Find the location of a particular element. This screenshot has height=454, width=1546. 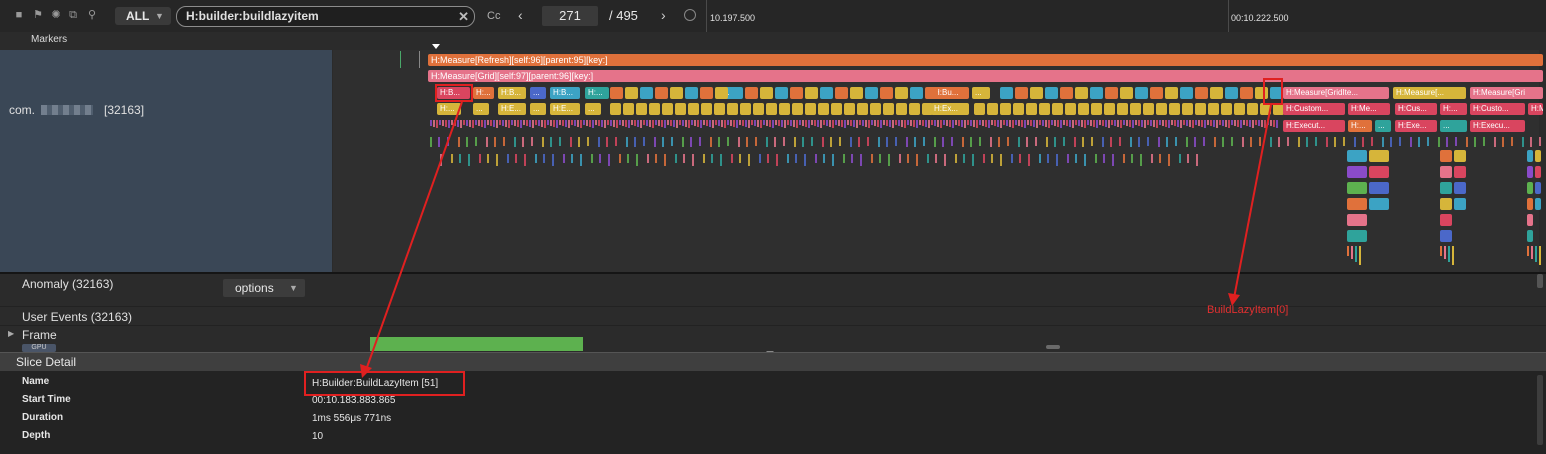

annotation-label: BuildLazyItem[0] is located at coordinates (1248, 310).